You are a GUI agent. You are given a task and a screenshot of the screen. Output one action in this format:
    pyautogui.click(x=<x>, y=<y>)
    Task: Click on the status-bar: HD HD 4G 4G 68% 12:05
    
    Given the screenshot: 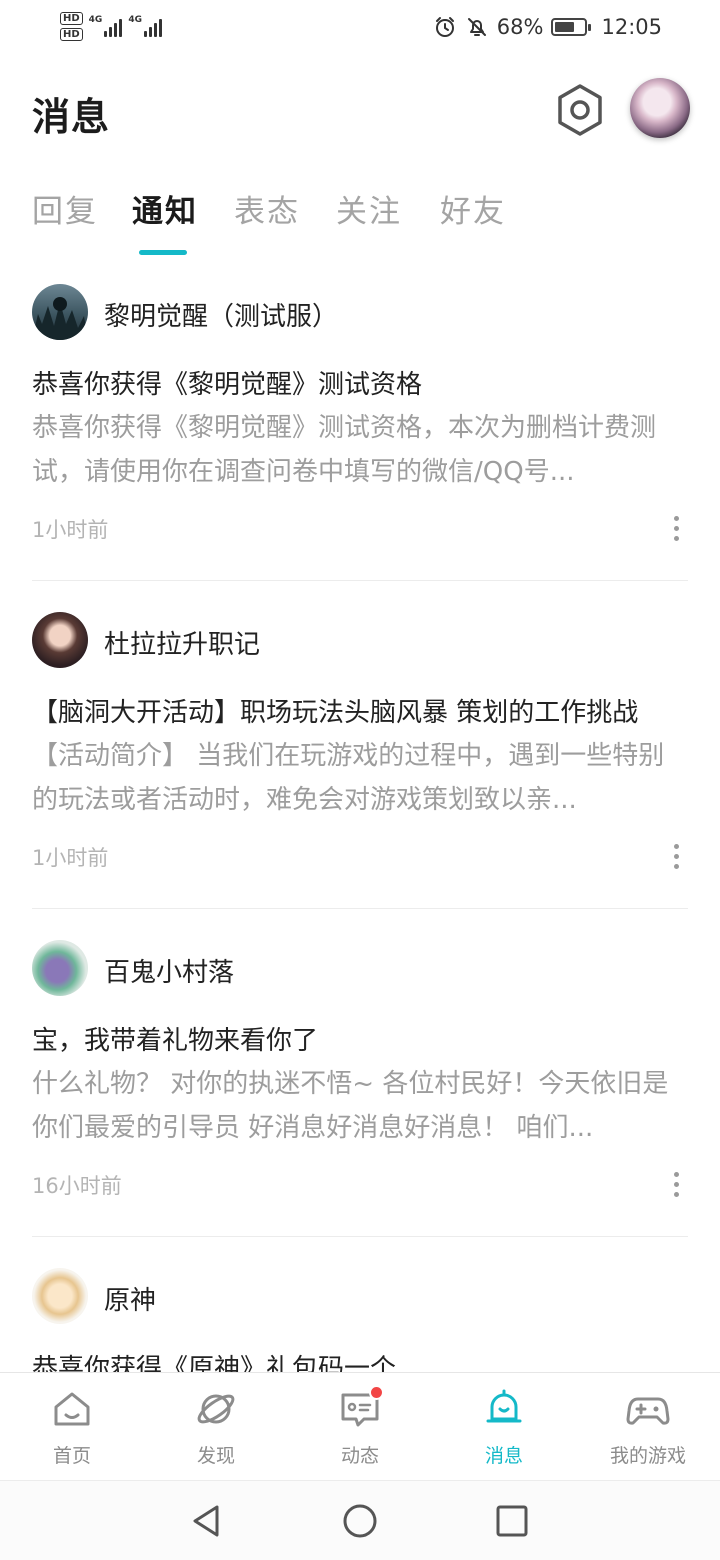 What is the action you would take?
    pyautogui.click(x=360, y=28)
    